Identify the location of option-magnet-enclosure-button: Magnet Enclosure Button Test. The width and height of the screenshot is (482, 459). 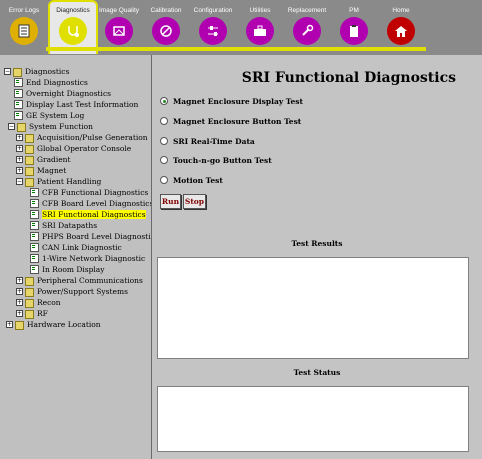
(230, 121).